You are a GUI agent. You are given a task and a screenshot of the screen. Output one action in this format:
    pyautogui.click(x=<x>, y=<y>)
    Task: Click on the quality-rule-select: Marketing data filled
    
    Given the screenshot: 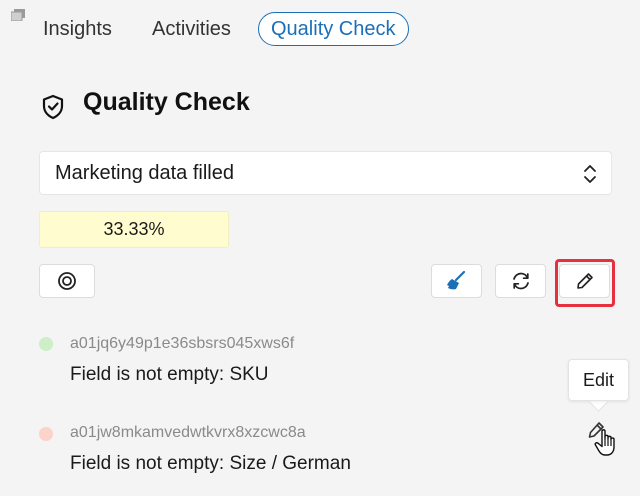 What is the action you would take?
    pyautogui.click(x=325, y=173)
    